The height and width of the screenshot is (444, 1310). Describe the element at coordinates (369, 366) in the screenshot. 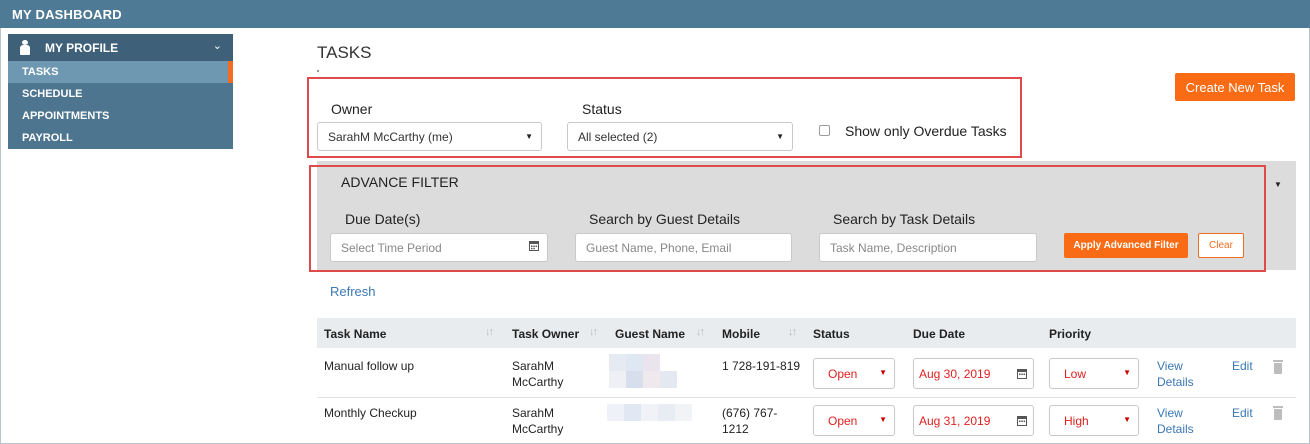

I see `task-name-cell: Manual follow up` at that location.